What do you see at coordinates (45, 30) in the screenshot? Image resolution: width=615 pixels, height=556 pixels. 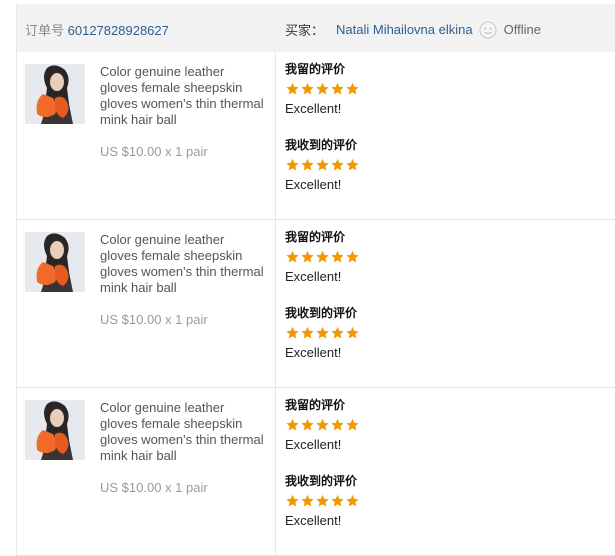 I see `order-number-label: 订单号` at bounding box center [45, 30].